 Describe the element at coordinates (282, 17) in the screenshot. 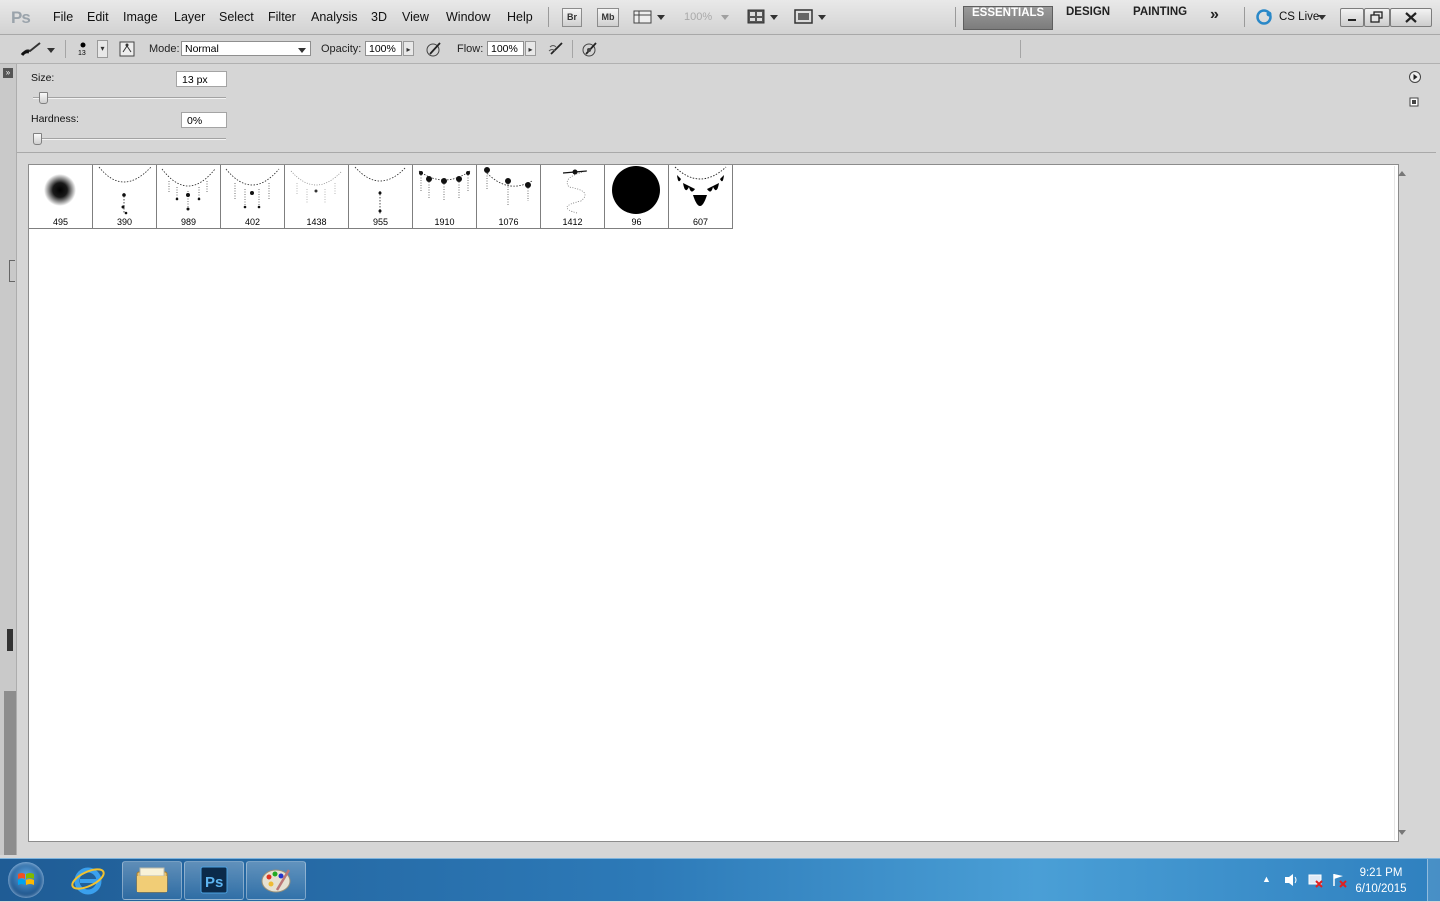

I see `menu-filter: Filter` at that location.